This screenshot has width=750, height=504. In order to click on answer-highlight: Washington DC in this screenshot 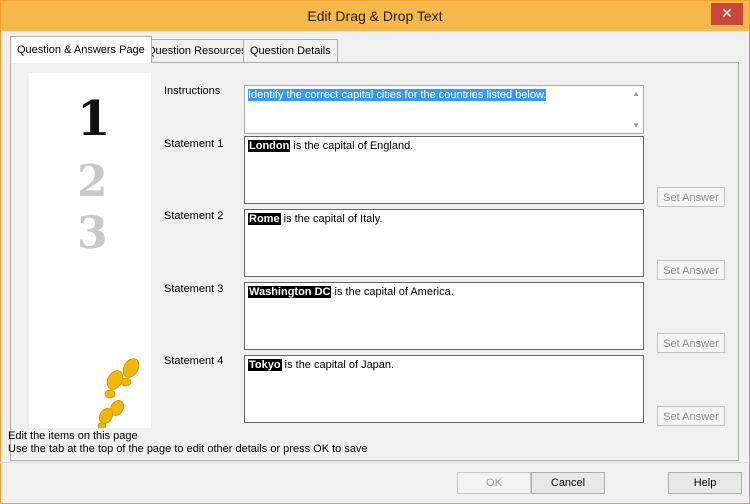, I will do `click(290, 292)`.